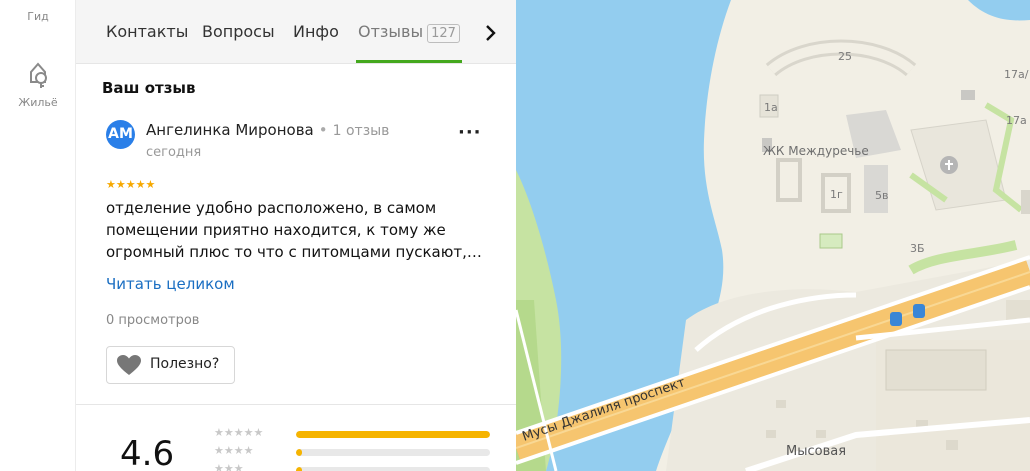 The height and width of the screenshot is (471, 1030). Describe the element at coordinates (361, 131) in the screenshot. I see `author-review-count: 1 отзыв` at that location.